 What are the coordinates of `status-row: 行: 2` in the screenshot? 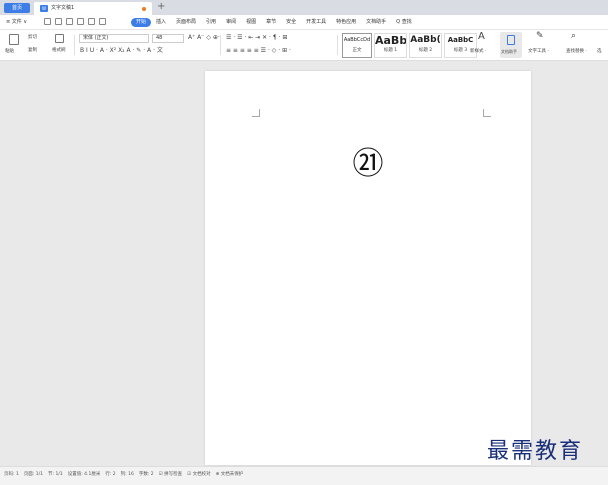 It's located at (110, 474).